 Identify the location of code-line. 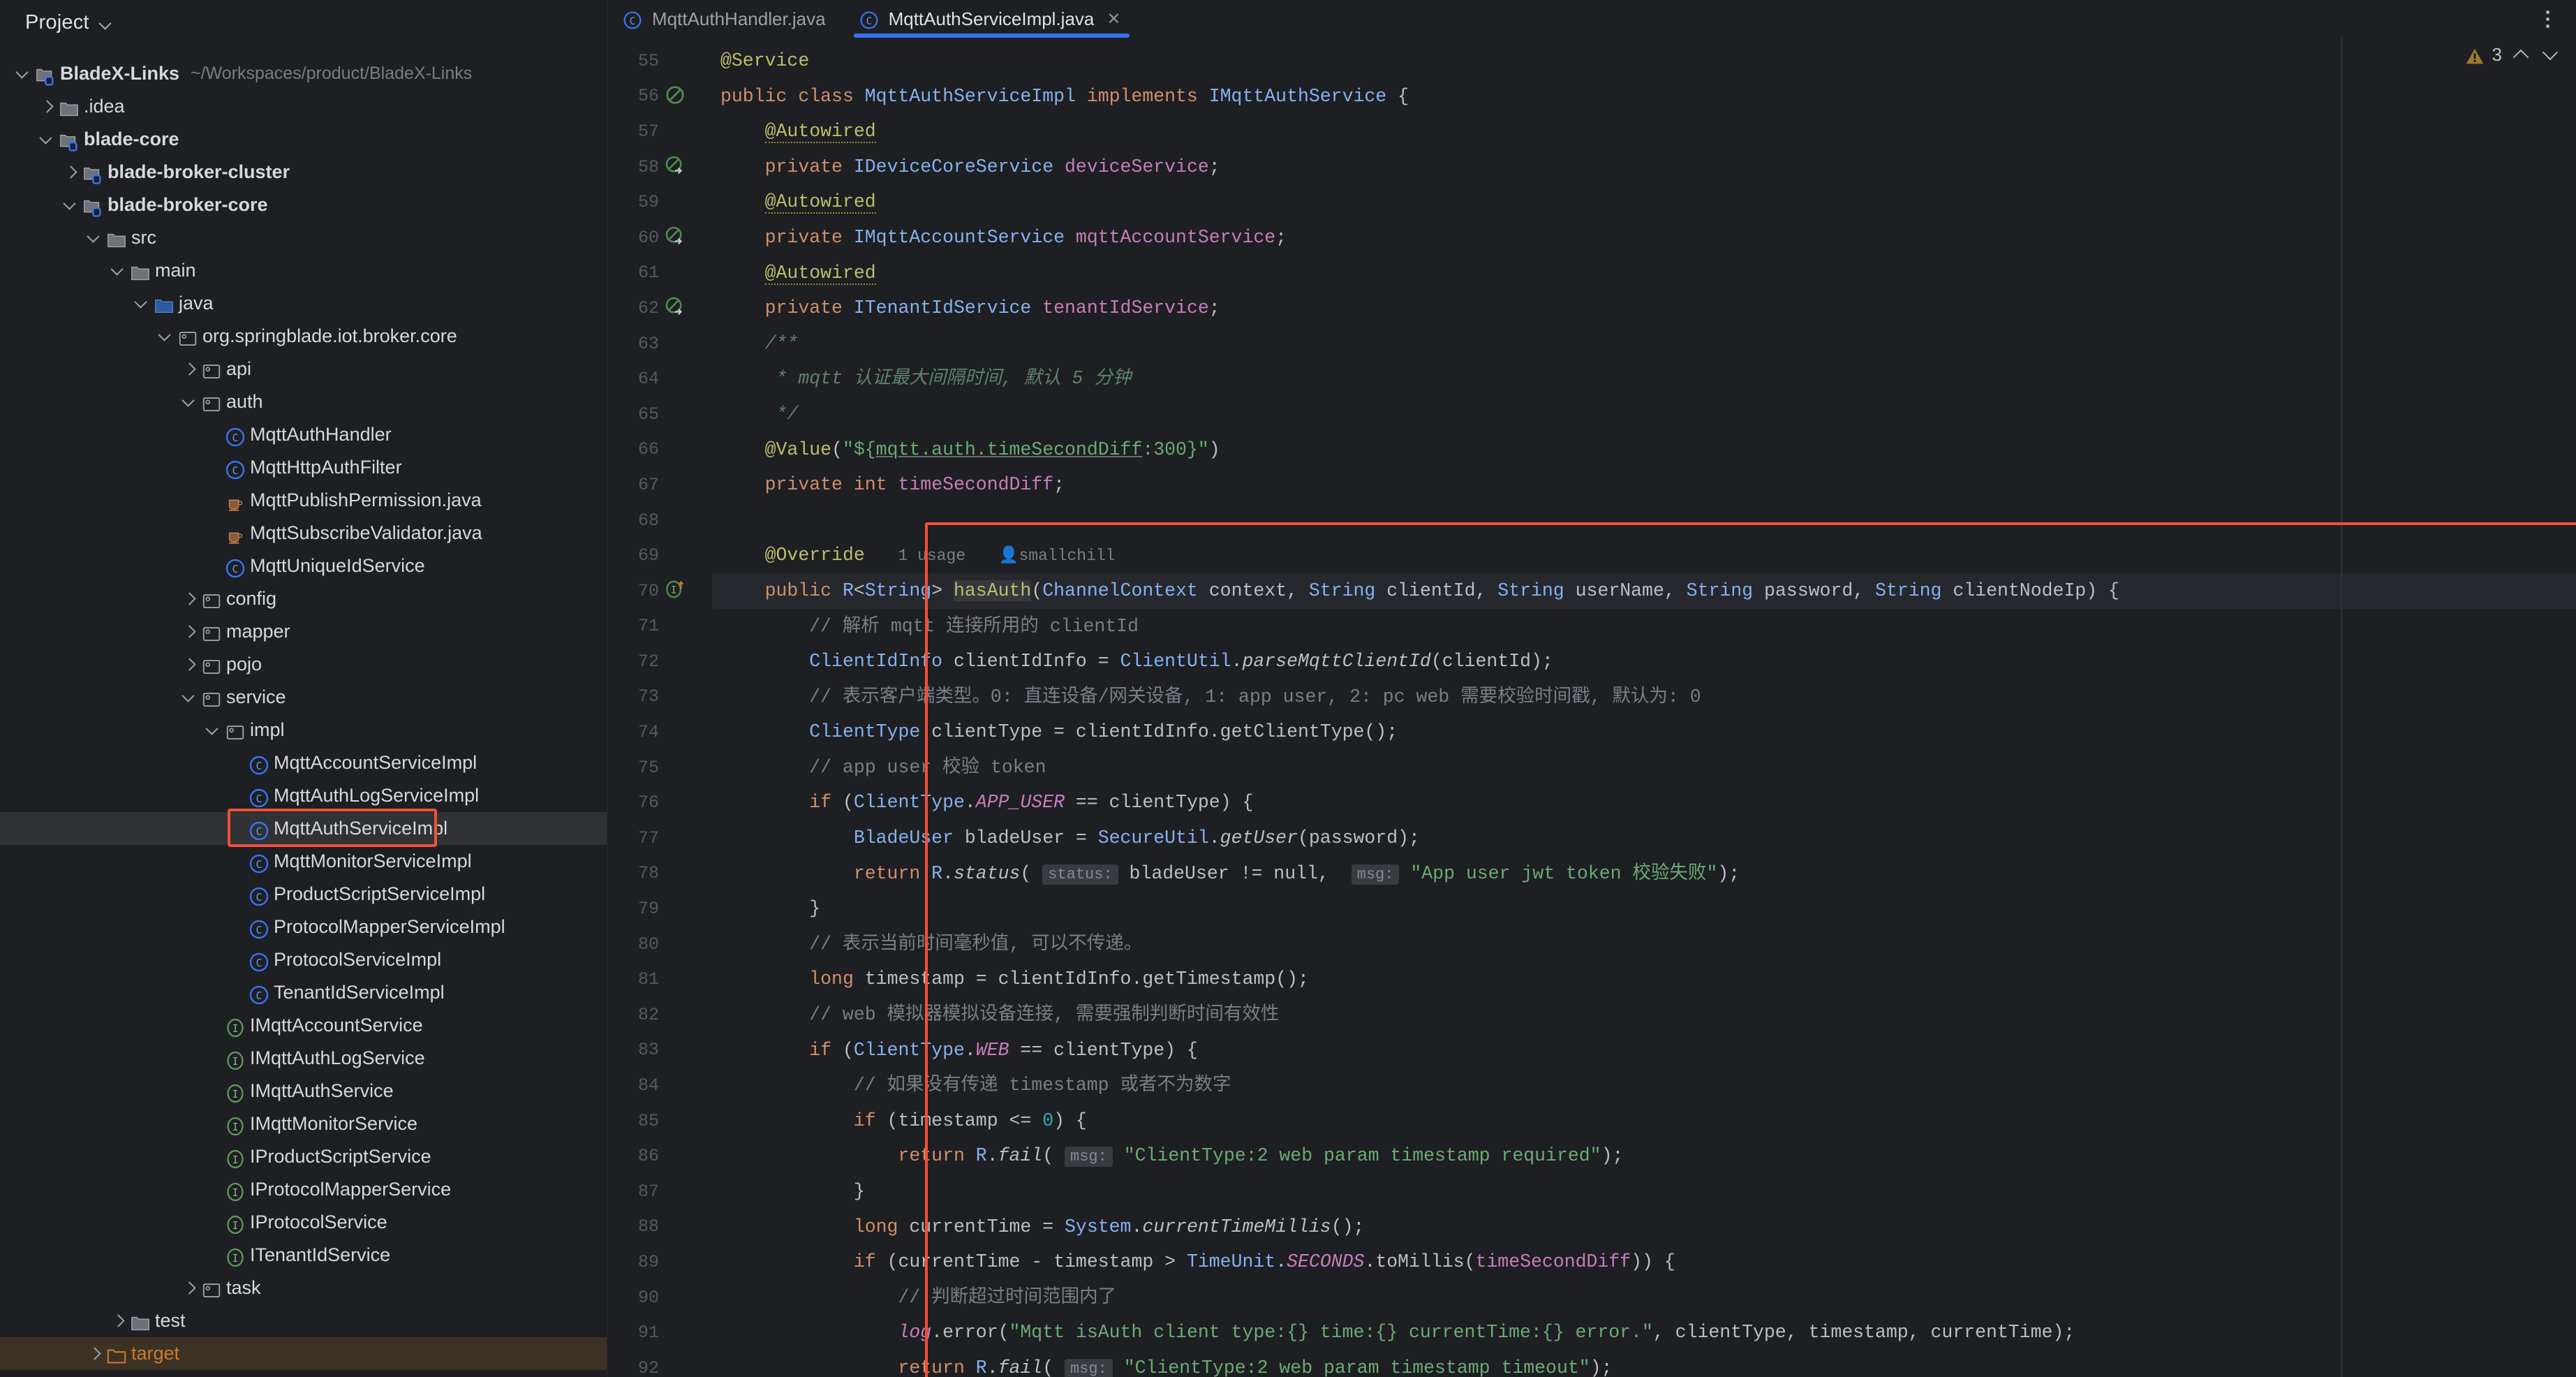
(1644, 520).